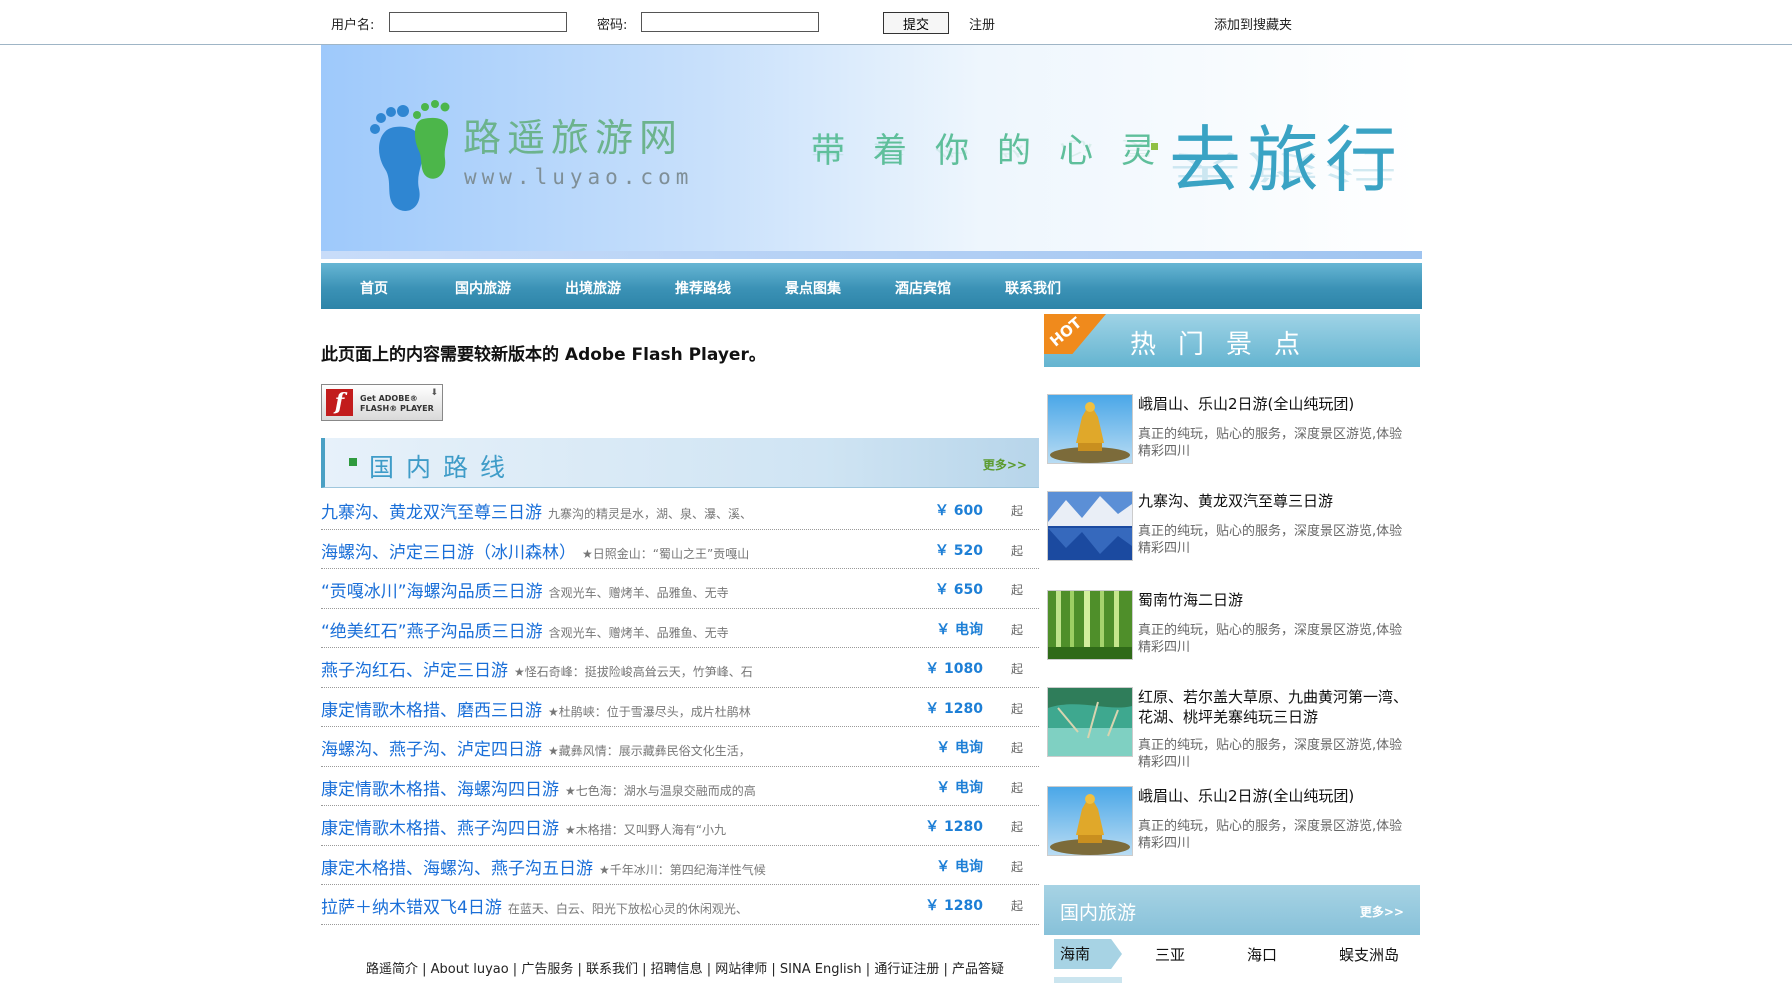 This screenshot has width=1792, height=983. Describe the element at coordinates (374, 288) in the screenshot. I see `nav-home: 首页` at that location.